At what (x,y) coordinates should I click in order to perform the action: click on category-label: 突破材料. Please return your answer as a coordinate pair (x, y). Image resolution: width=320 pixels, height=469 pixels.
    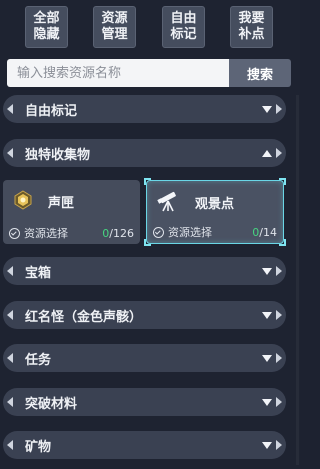
    Looking at the image, I should click on (51, 404).